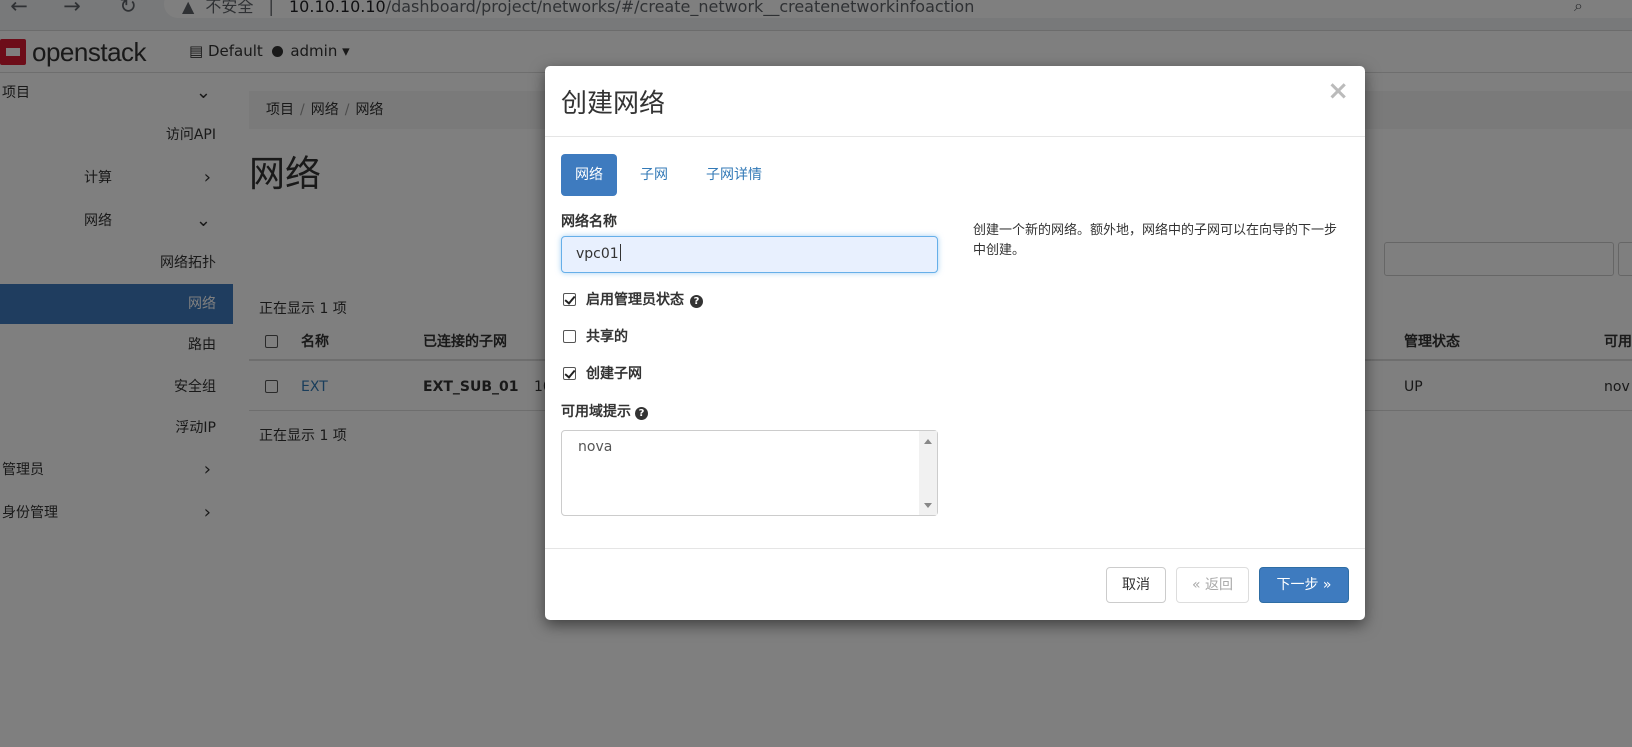 This screenshot has height=747, width=1632. What do you see at coordinates (928, 505) in the screenshot?
I see `scroll-down-icon` at bounding box center [928, 505].